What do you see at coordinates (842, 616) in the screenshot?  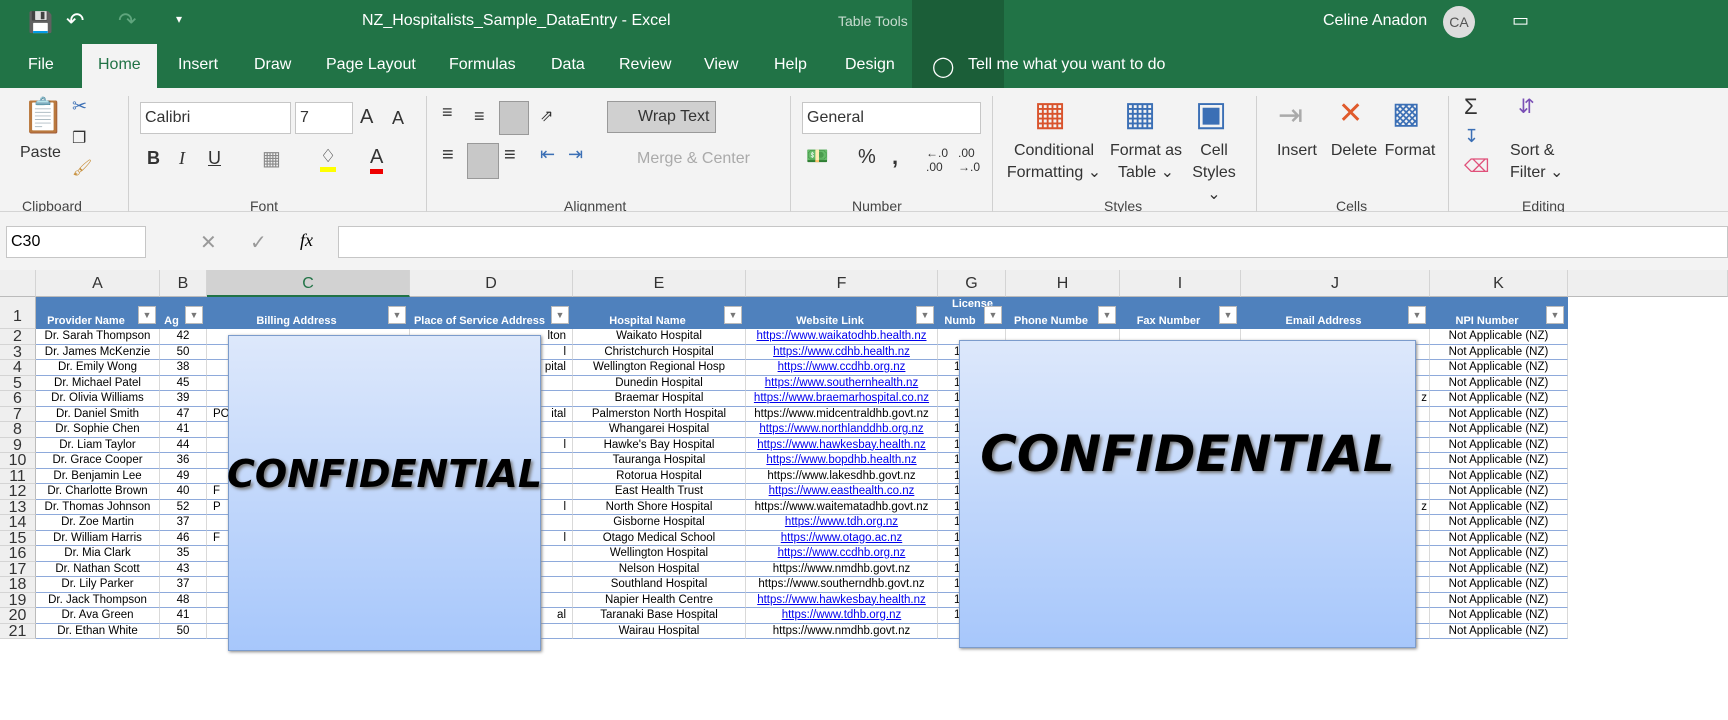 I see `cell-F20: https://www.tdhb.org.nz` at bounding box center [842, 616].